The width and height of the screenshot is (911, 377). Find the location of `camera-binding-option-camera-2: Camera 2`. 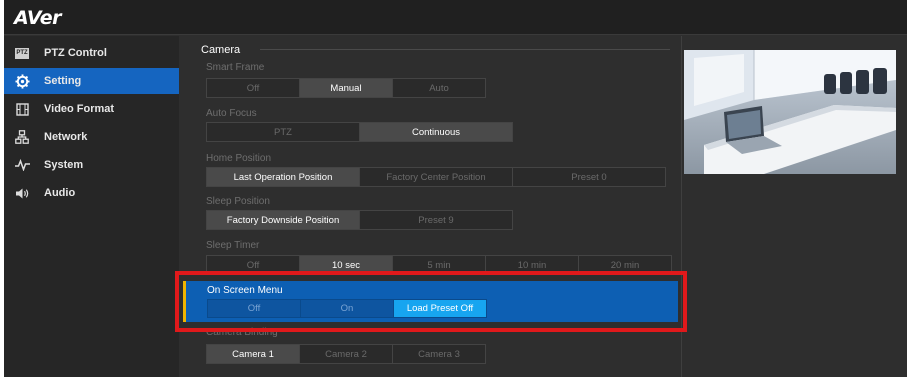

camera-binding-option-camera-2: Camera 2 is located at coordinates (346, 354).